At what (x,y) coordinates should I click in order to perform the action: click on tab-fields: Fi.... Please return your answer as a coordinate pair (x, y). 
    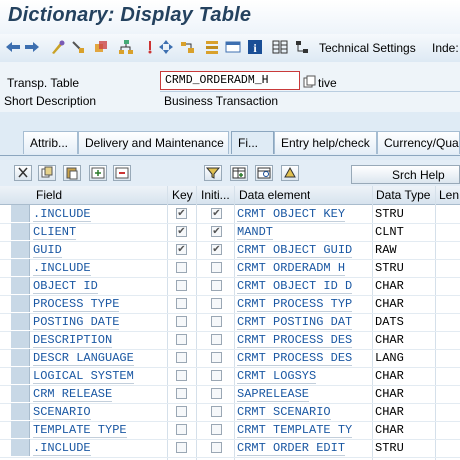
    Looking at the image, I should click on (252, 142).